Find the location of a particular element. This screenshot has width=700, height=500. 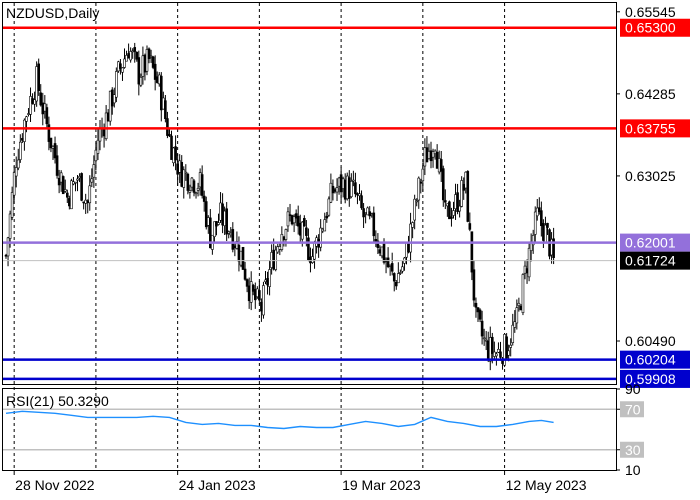

x-tick-label: 19 Mar 2023 is located at coordinates (381, 485).